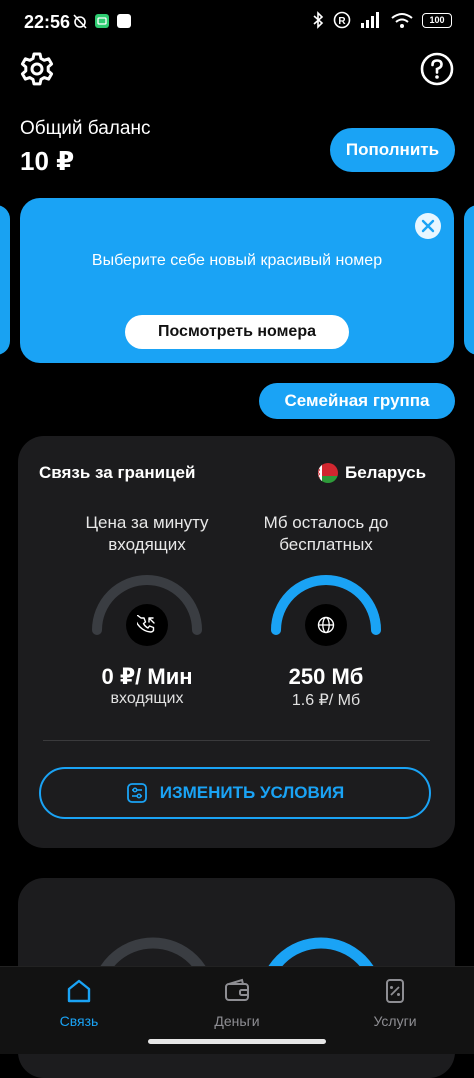 The width and height of the screenshot is (474, 1078). Describe the element at coordinates (47, 161) in the screenshot. I see `balance-value: 10 ₽` at that location.